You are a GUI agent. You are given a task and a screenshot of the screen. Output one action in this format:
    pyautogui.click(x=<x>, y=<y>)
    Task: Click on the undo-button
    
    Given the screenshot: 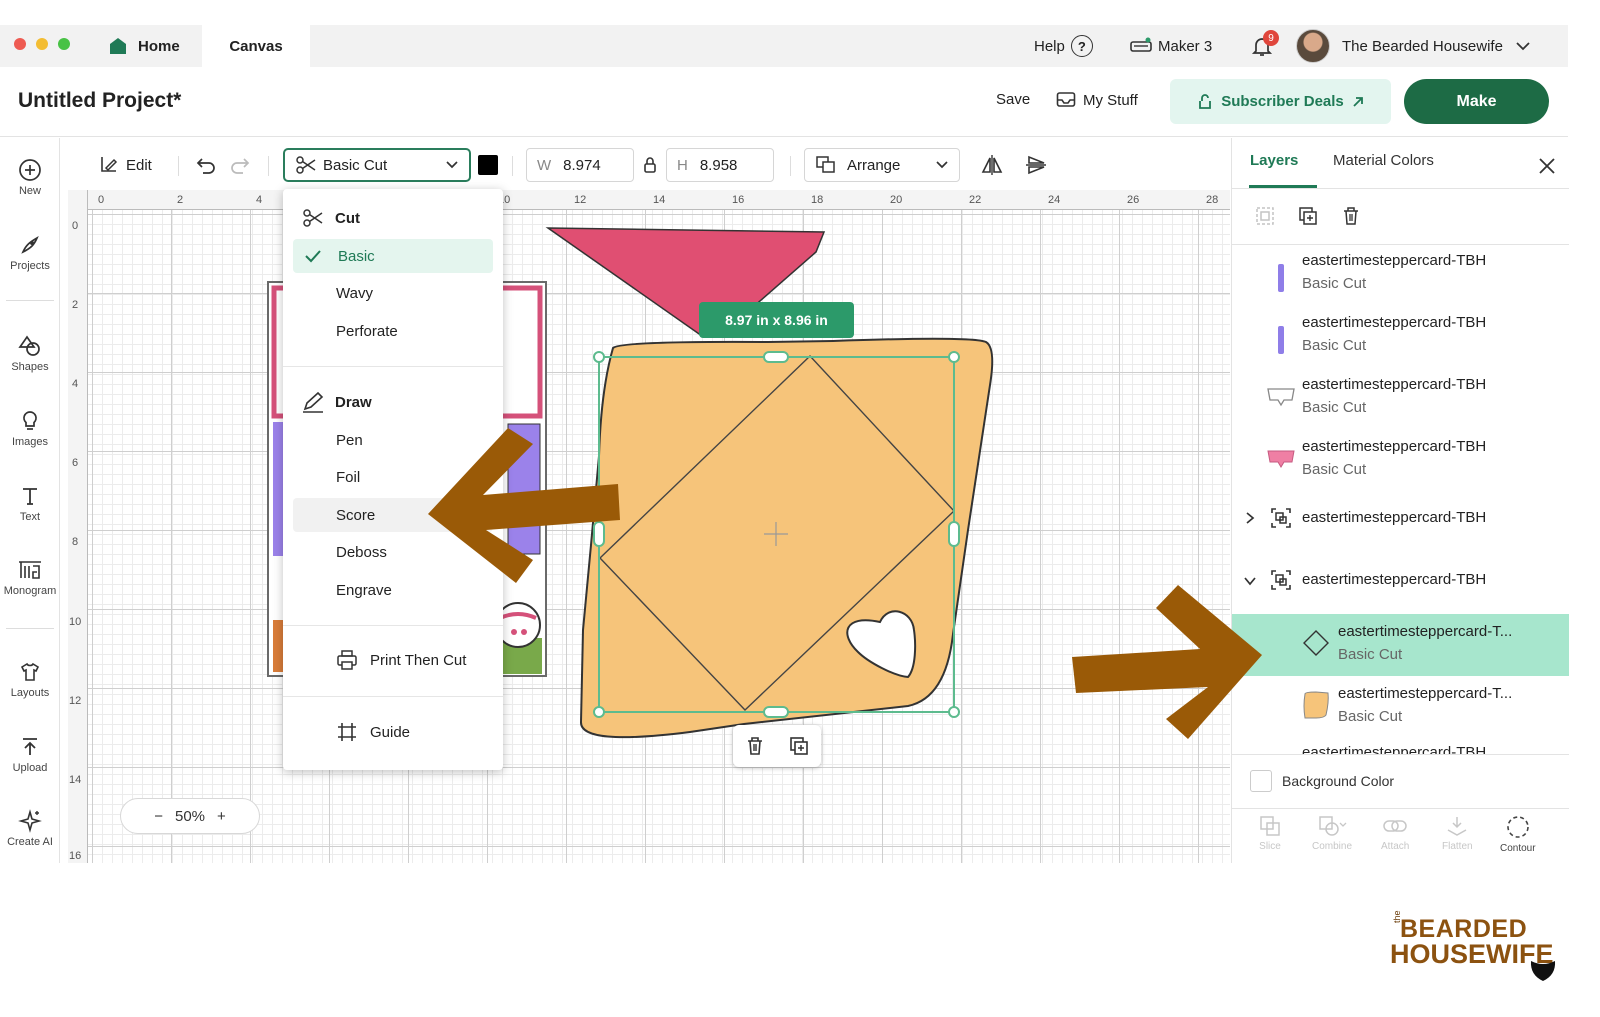 What is the action you would take?
    pyautogui.click(x=206, y=165)
    